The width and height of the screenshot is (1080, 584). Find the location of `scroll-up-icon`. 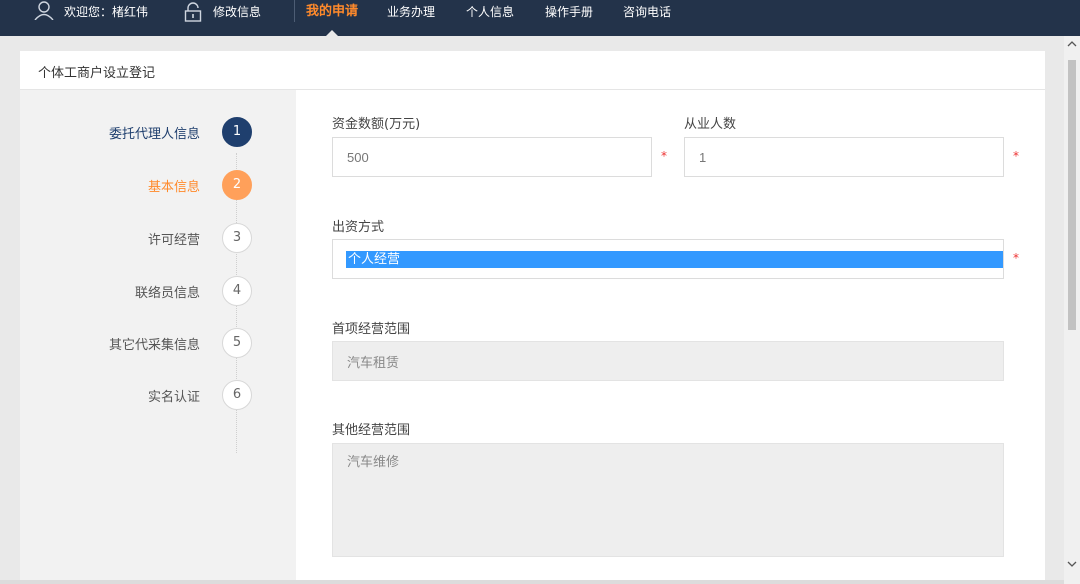

scroll-up-icon is located at coordinates (1072, 45).